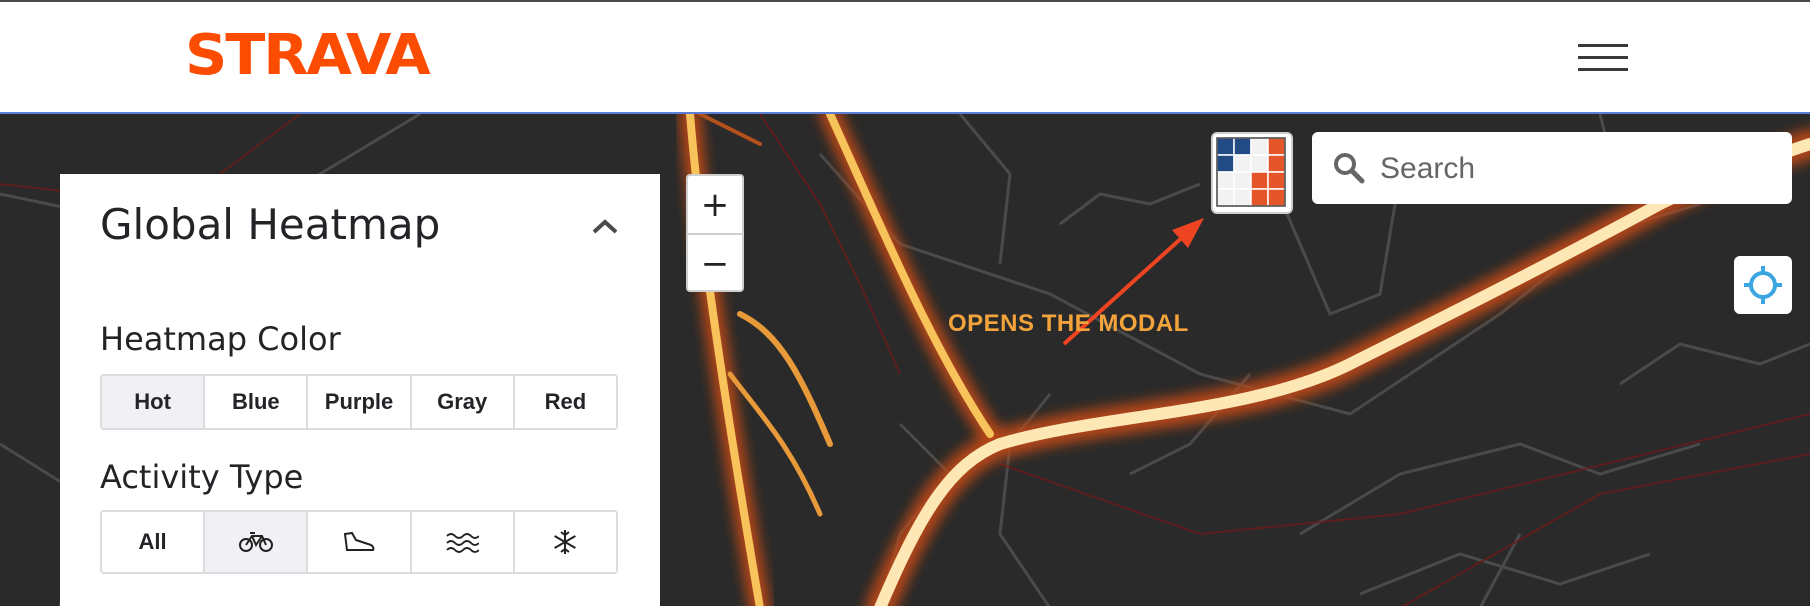  I want to click on activity-type-selector: All, so click(359, 542).